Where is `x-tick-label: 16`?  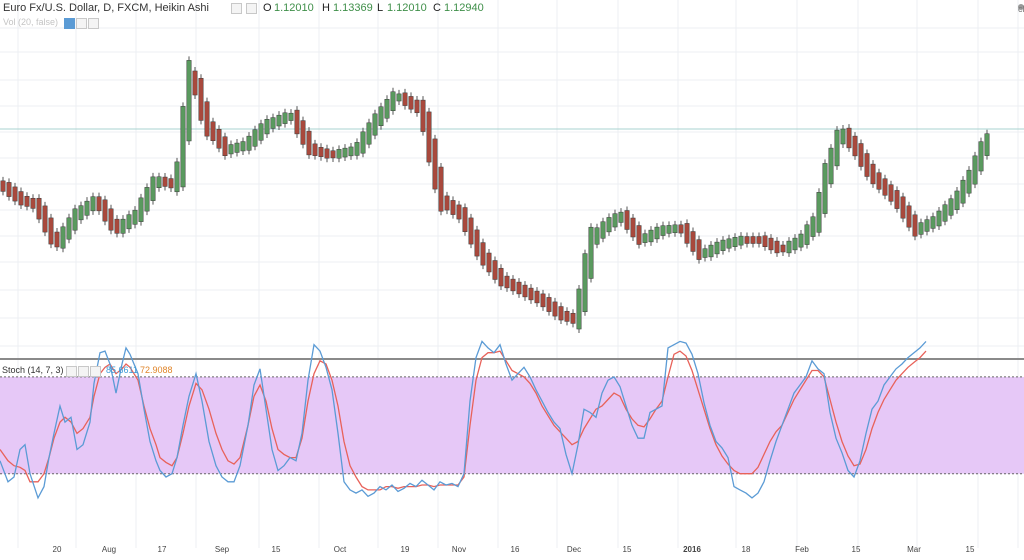
x-tick-label: 16 is located at coordinates (515, 549).